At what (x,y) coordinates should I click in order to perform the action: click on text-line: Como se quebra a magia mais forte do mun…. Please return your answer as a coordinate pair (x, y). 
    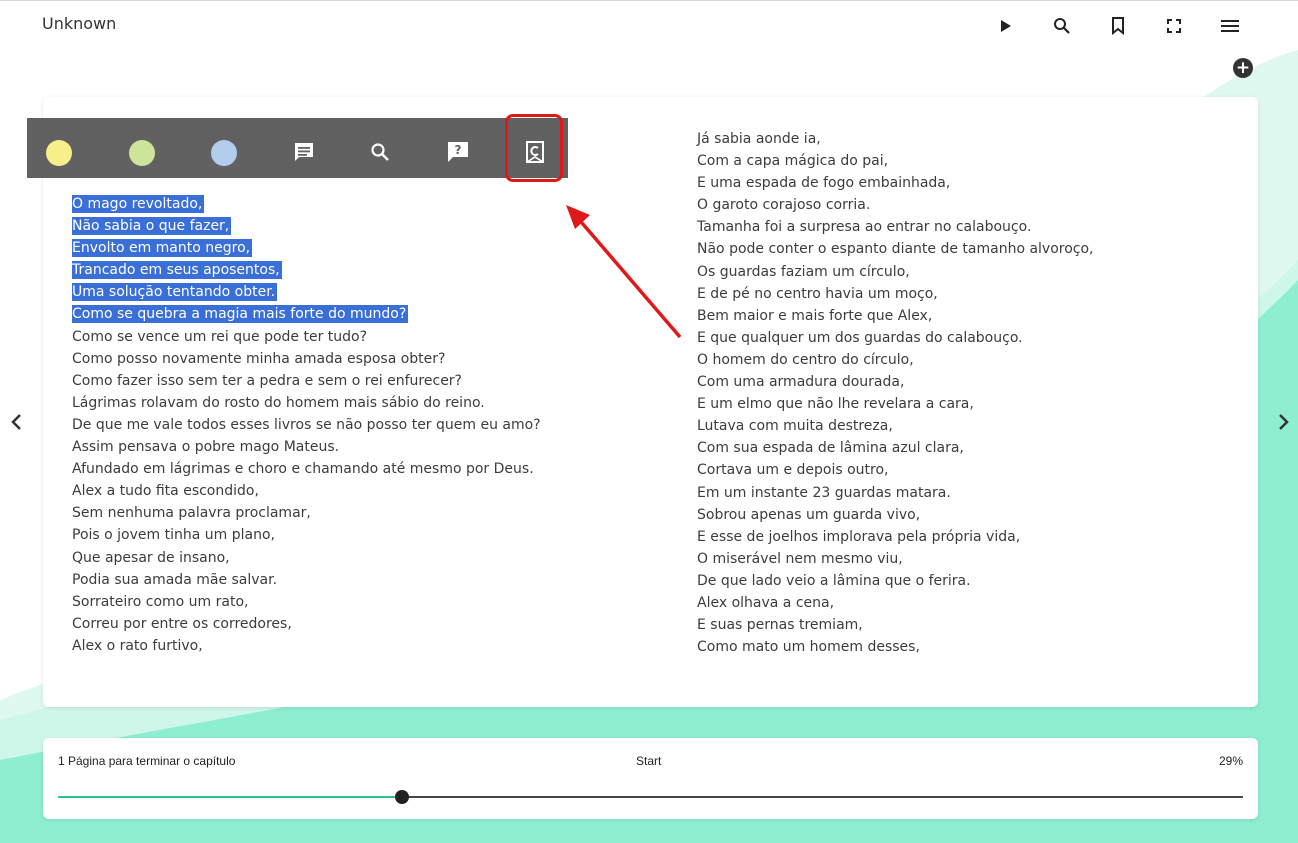
    Looking at the image, I should click on (306, 314).